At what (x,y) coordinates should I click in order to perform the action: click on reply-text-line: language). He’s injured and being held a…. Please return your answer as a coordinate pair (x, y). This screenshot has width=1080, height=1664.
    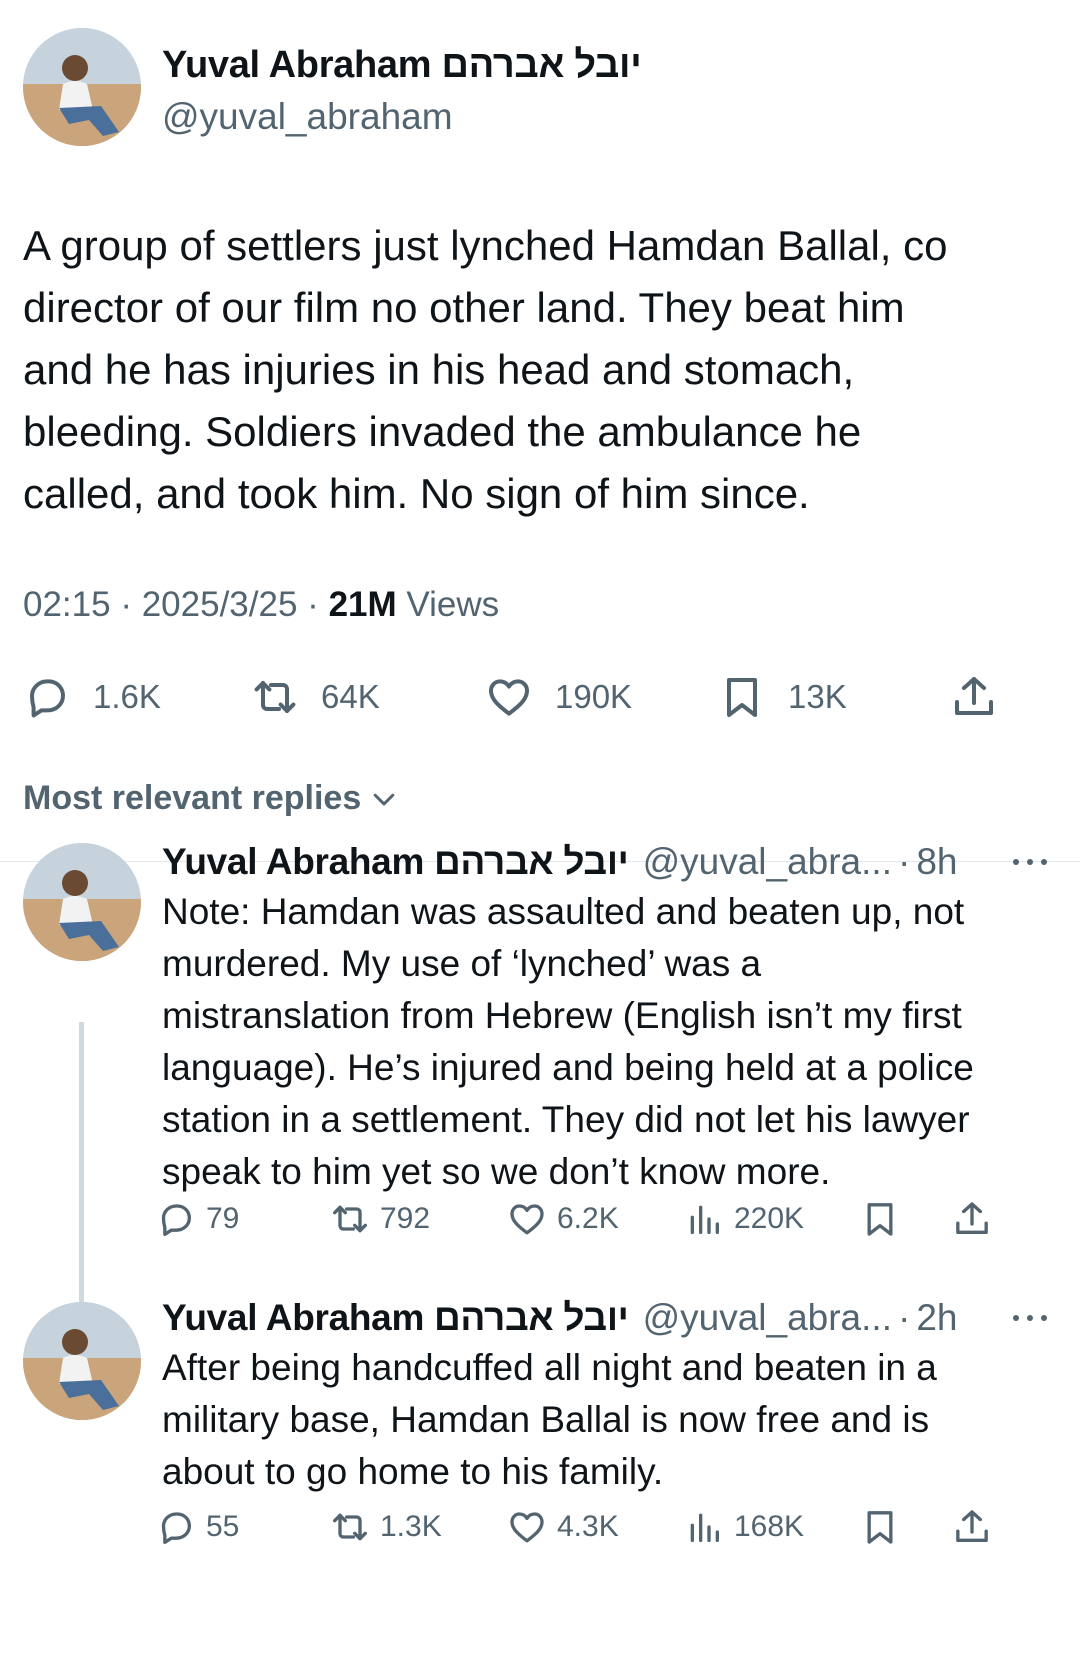
    Looking at the image, I should click on (568, 1067).